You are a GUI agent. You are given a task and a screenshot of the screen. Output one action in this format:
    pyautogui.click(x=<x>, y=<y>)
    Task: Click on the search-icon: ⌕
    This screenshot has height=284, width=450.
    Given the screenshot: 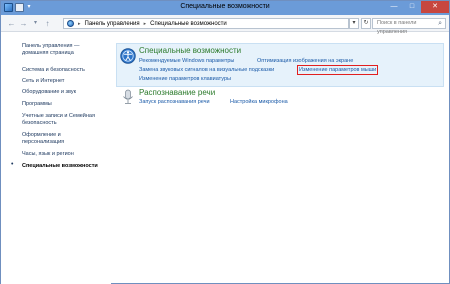 What is the action you would take?
    pyautogui.click(x=440, y=23)
    